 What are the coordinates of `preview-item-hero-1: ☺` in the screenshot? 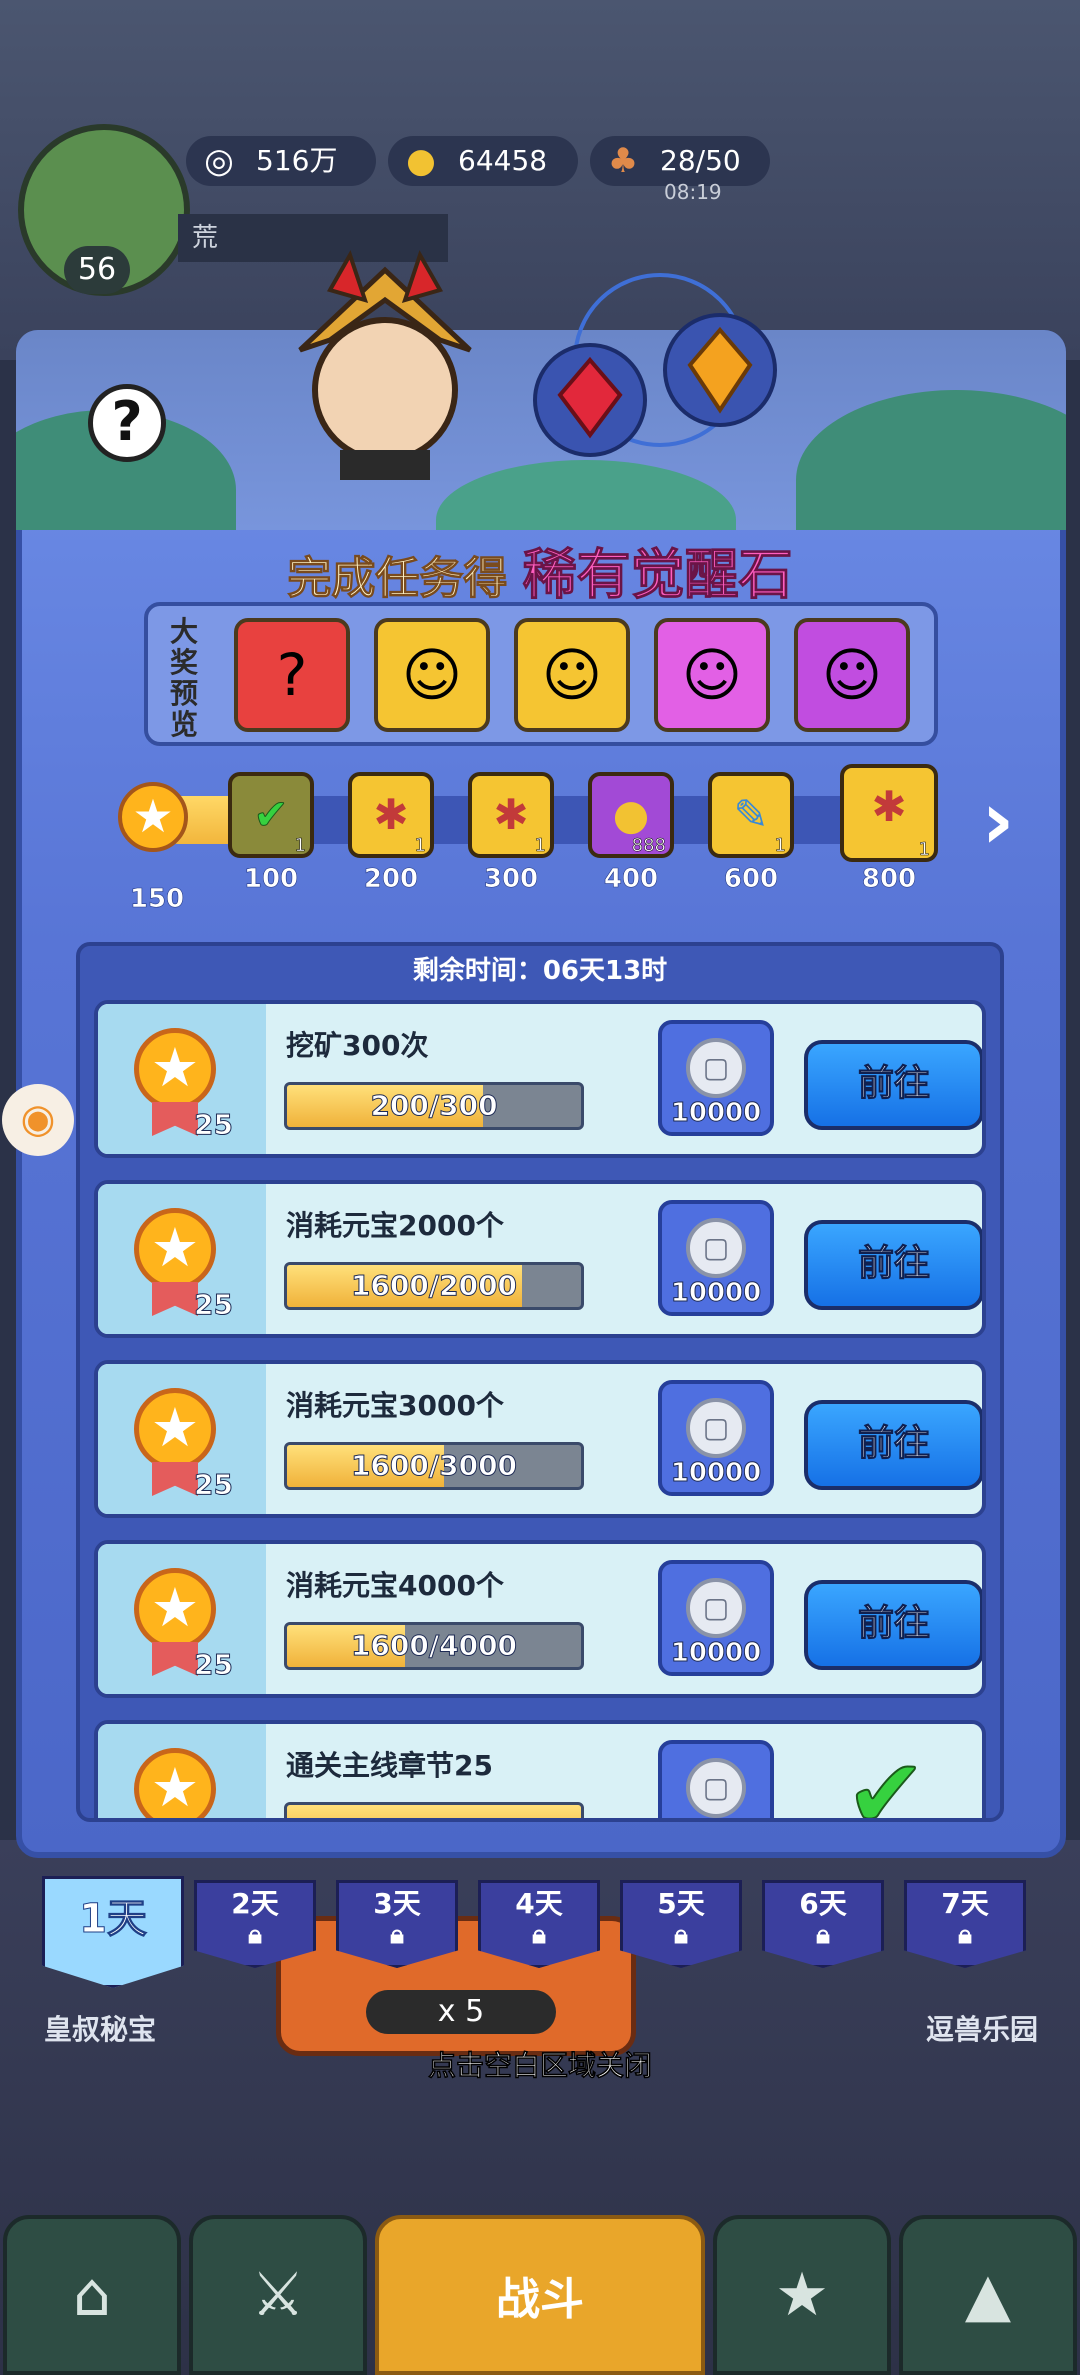 It's located at (432, 675).